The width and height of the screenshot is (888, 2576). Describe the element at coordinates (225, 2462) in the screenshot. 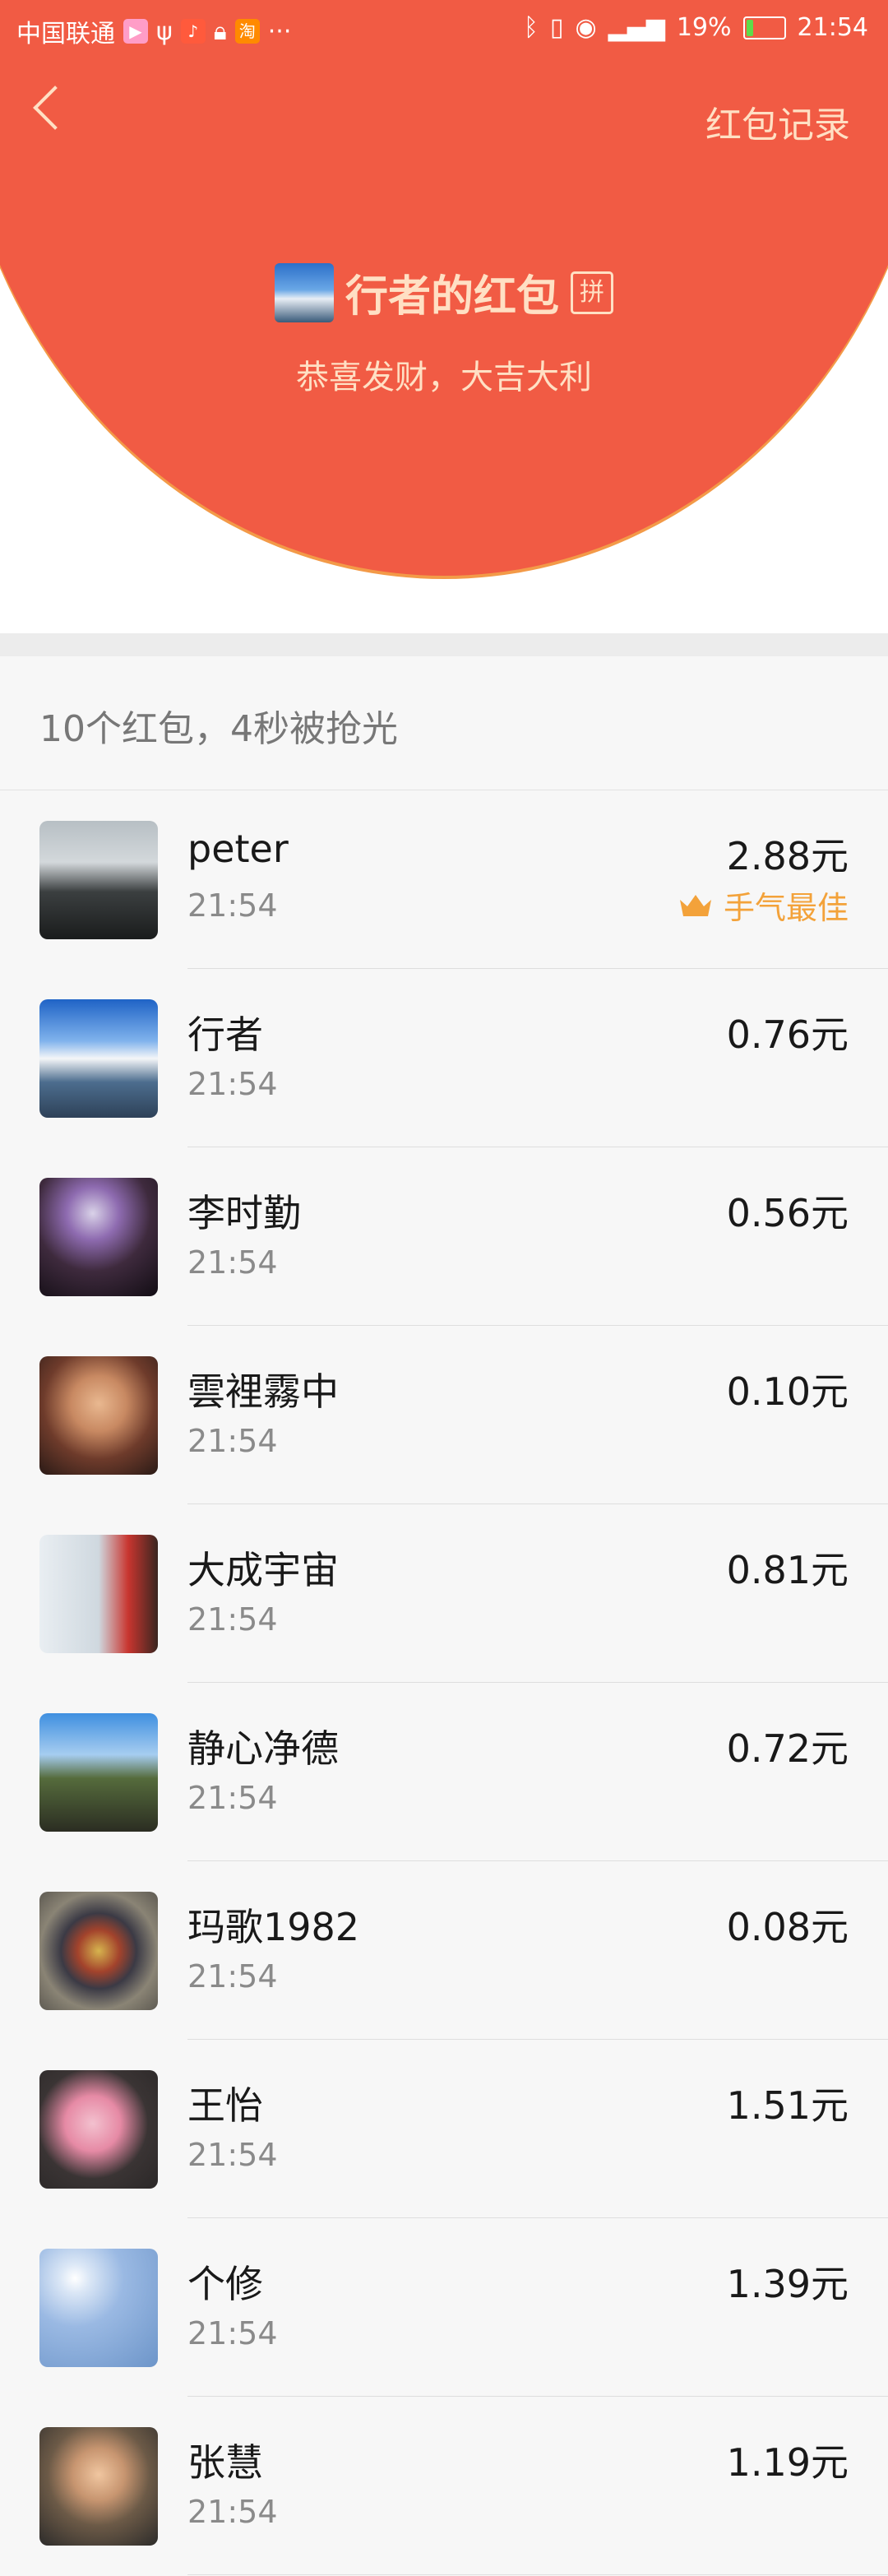

I see `recipient-name: 张慧` at that location.